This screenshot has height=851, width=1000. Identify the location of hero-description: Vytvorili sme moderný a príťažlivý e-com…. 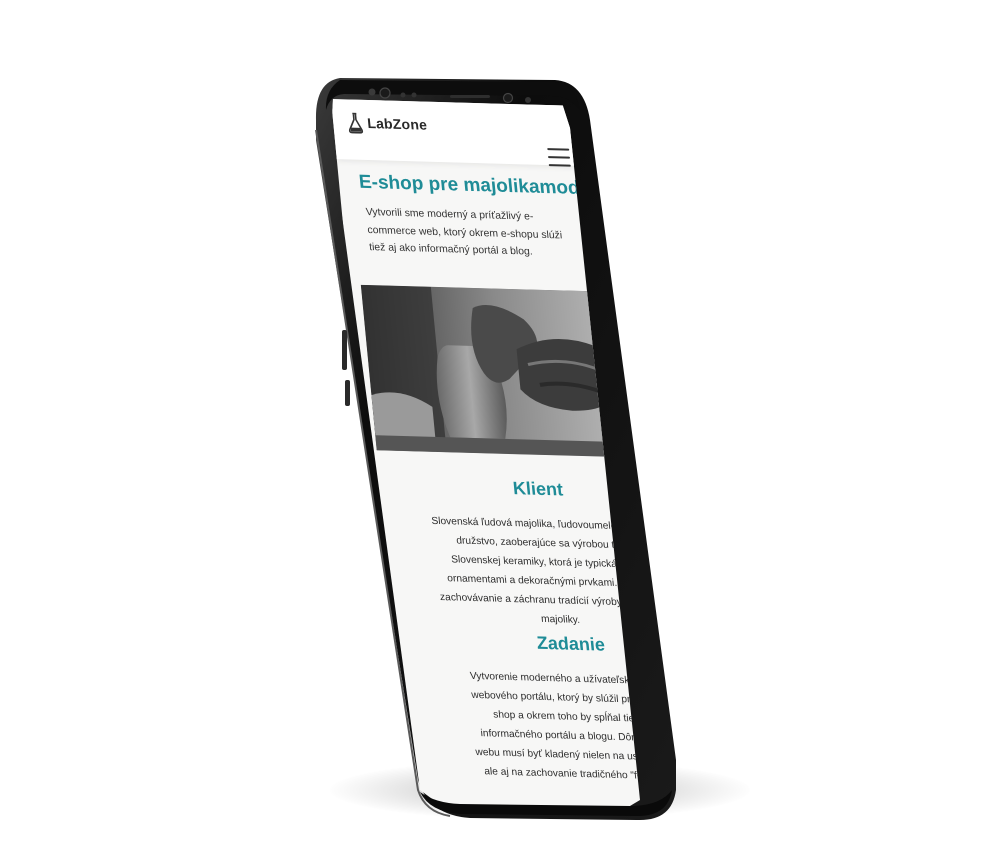
(464, 232).